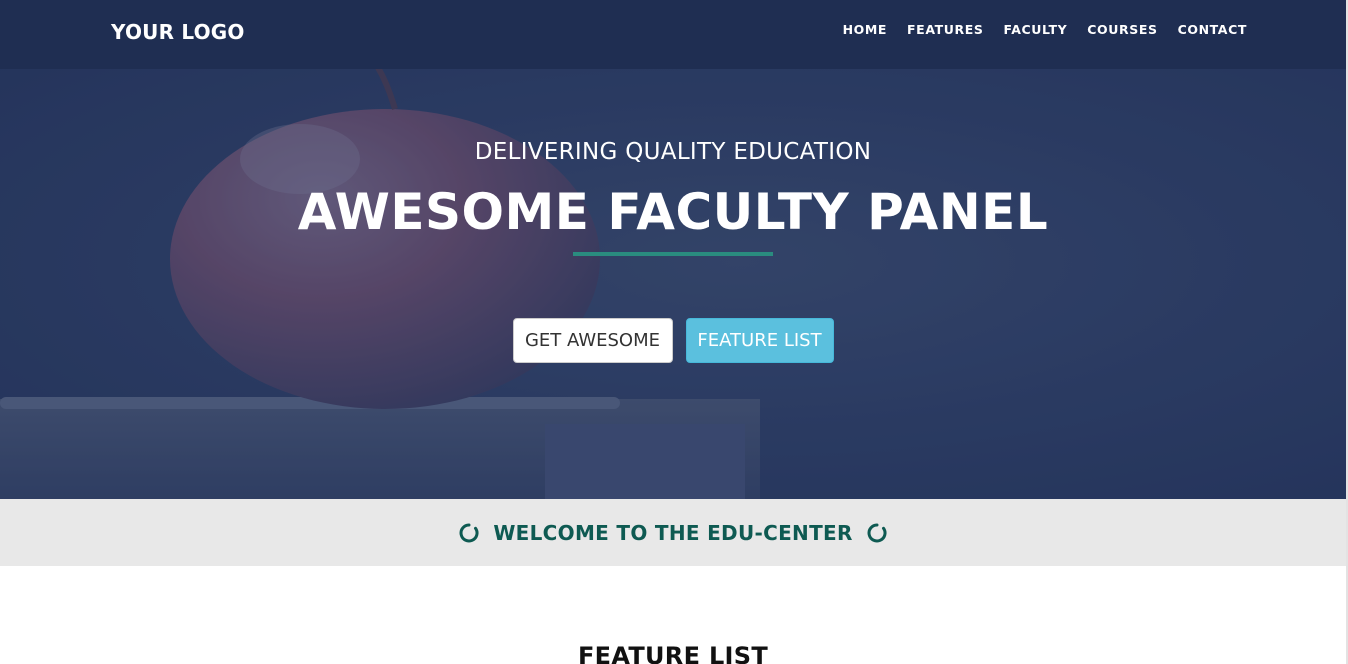 This screenshot has width=1348, height=664. I want to click on feature-list-button: FEATURE LIST, so click(759, 340).